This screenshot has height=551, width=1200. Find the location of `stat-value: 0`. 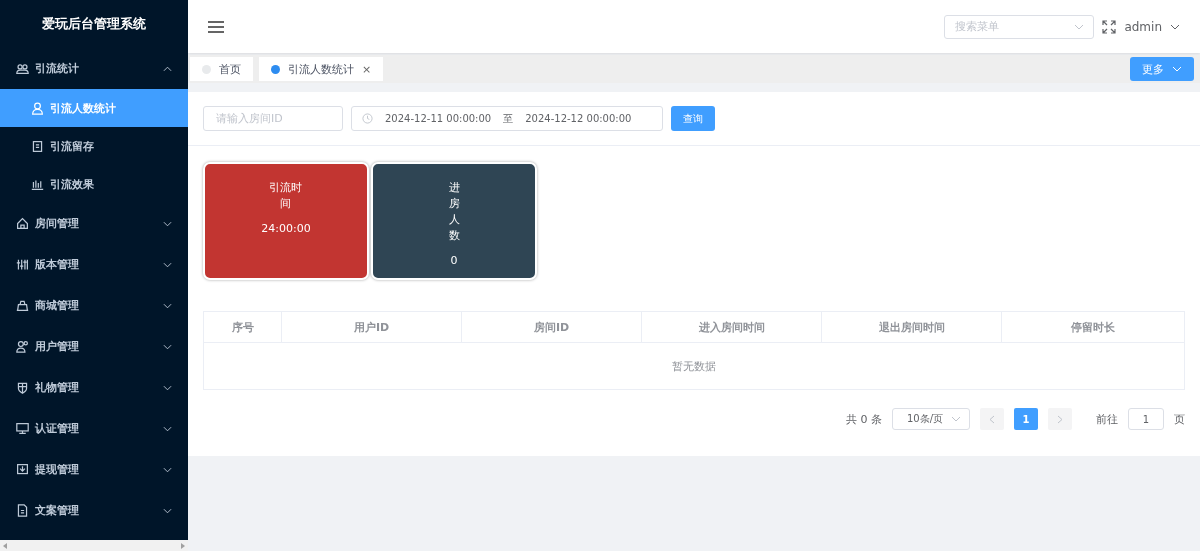

stat-value: 0 is located at coordinates (454, 260).